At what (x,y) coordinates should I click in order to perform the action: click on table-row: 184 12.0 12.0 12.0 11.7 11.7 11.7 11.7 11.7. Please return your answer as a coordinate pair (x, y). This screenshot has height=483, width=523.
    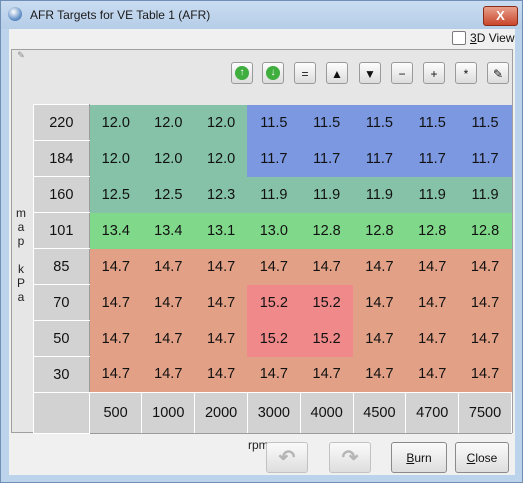
    Looking at the image, I should click on (272, 158).